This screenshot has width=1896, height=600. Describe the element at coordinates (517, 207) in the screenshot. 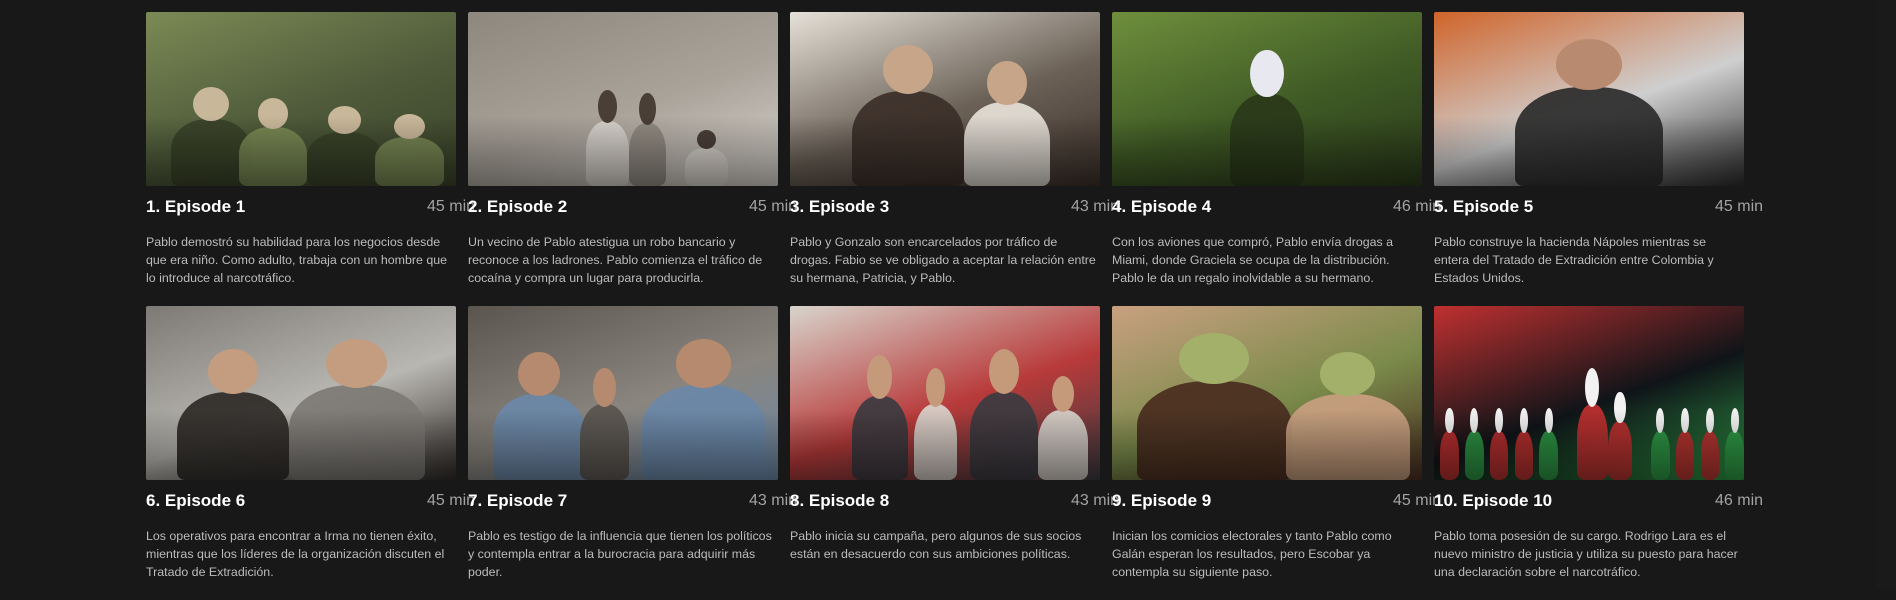

I see `episode-title: 2. Episode 2` at that location.